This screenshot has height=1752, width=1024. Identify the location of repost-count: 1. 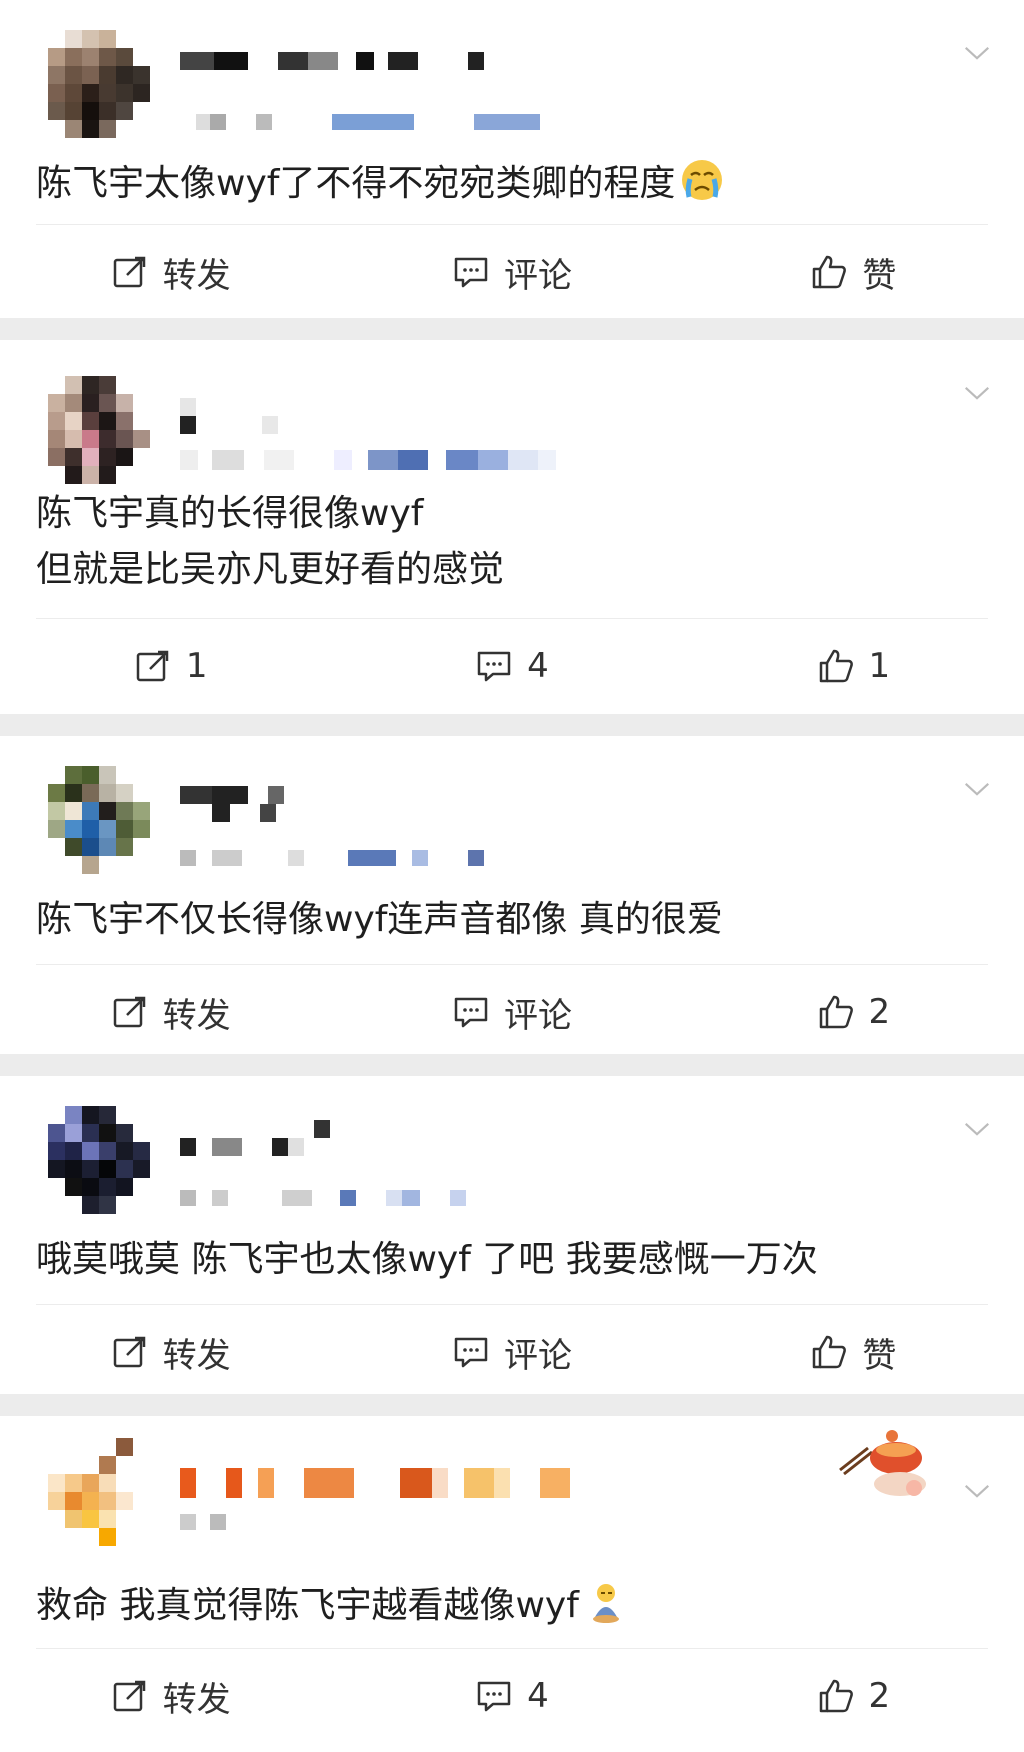
(196, 666).